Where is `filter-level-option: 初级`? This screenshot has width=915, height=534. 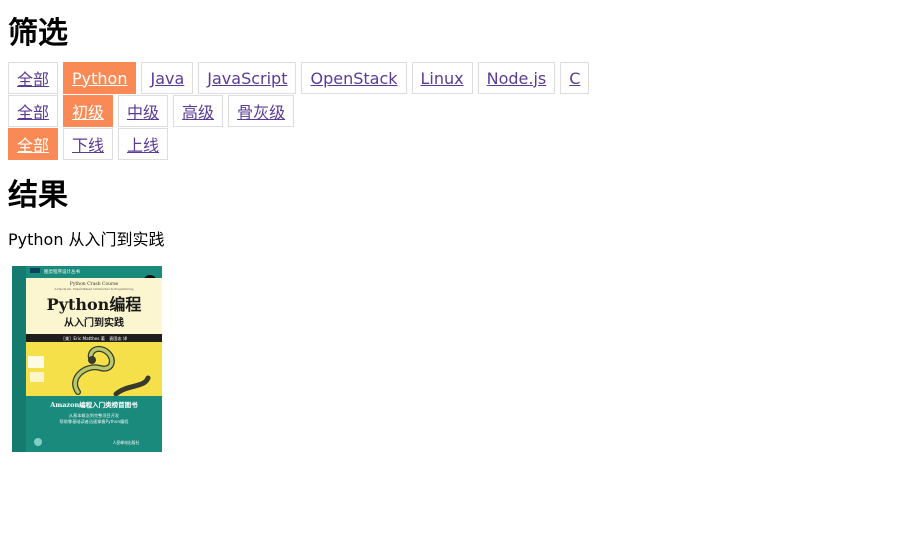
filter-level-option: 初级 is located at coordinates (88, 111).